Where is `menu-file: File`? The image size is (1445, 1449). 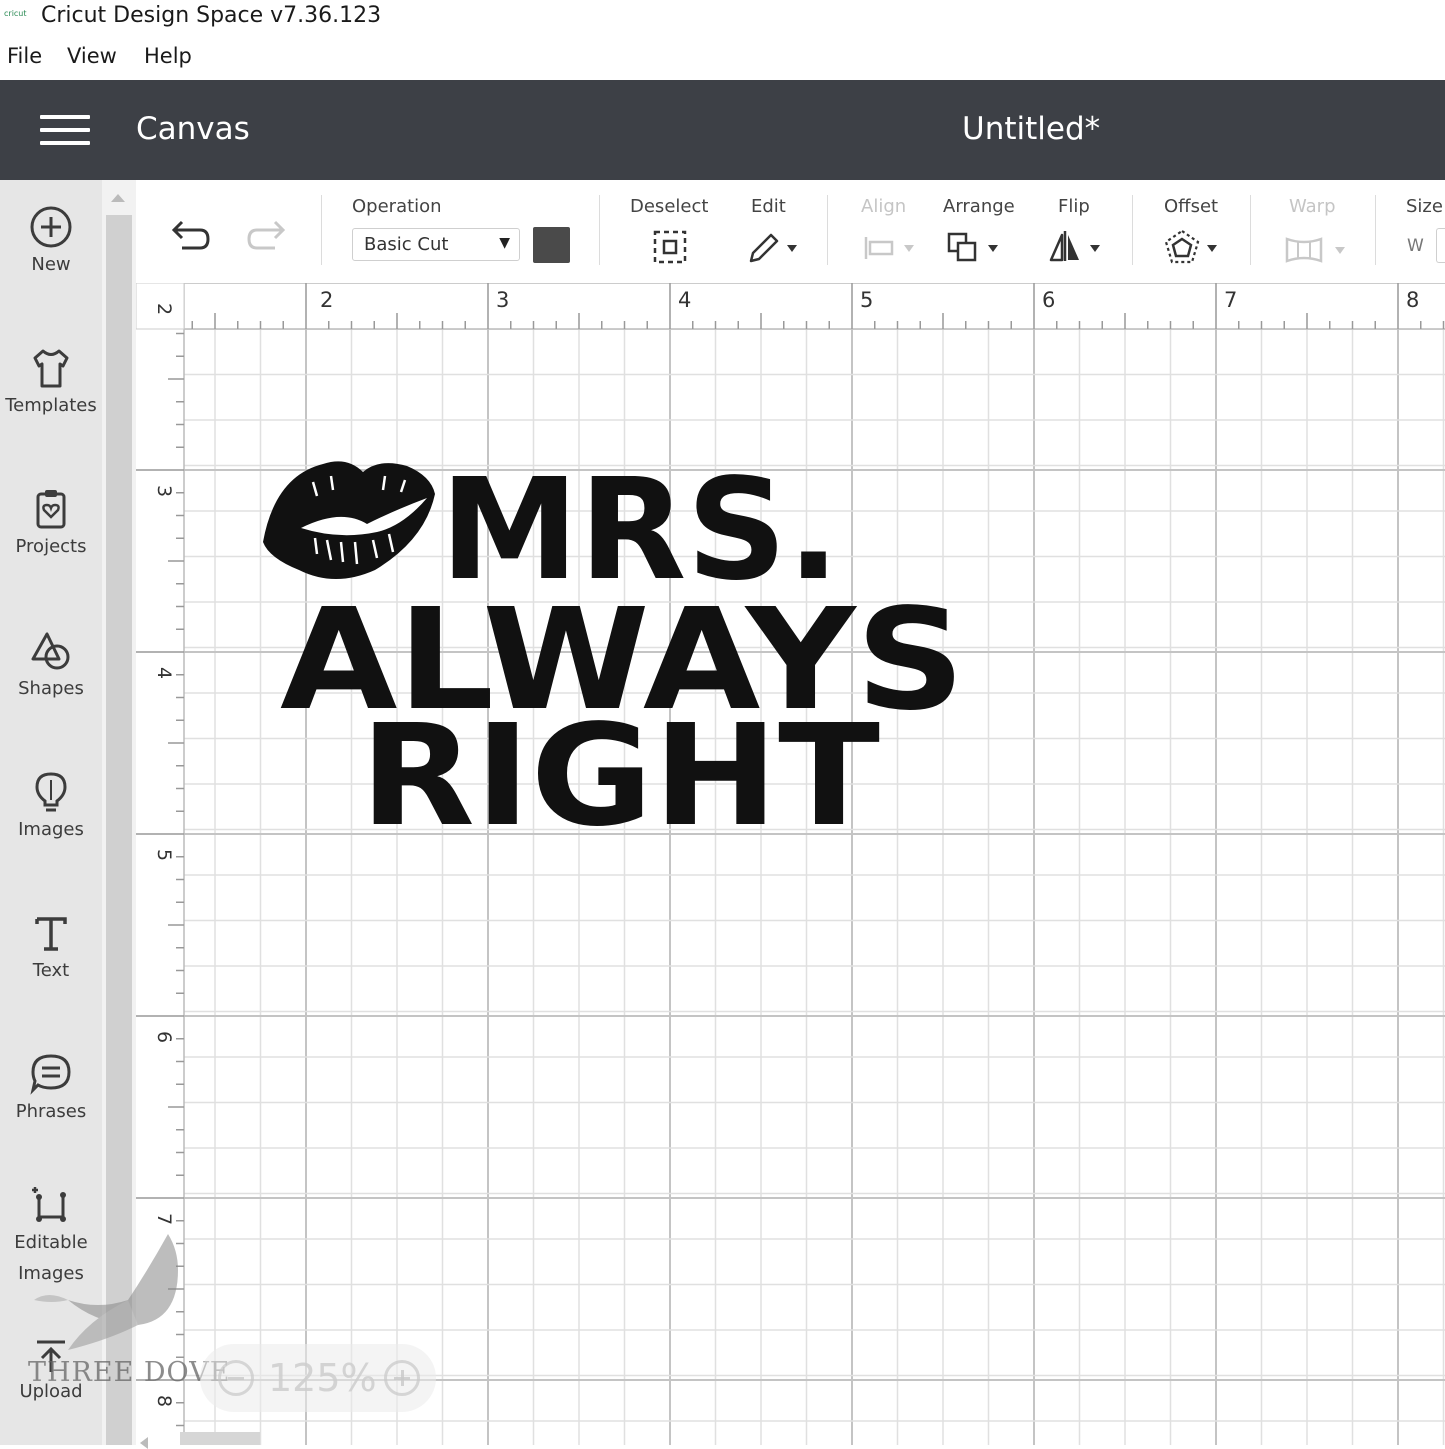 menu-file: File is located at coordinates (24, 56).